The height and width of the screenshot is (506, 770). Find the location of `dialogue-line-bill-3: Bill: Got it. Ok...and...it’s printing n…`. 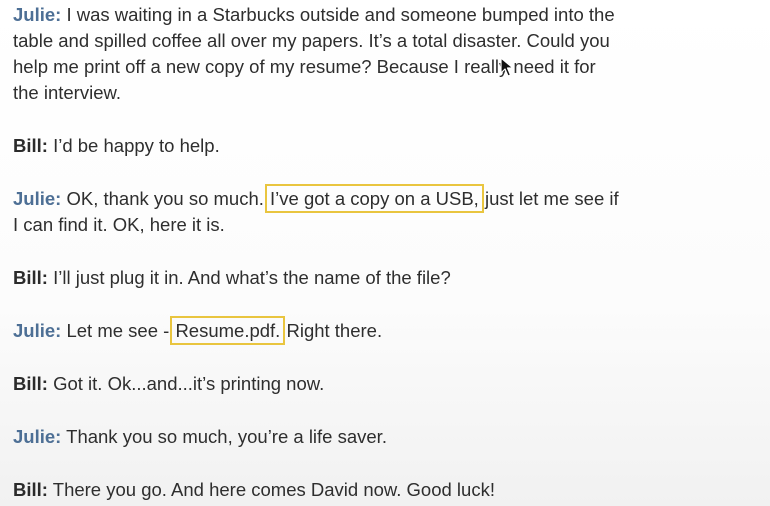

dialogue-line-bill-3: Bill: Got it. Ok...and...it’s printing n… is located at coordinates (168, 384).